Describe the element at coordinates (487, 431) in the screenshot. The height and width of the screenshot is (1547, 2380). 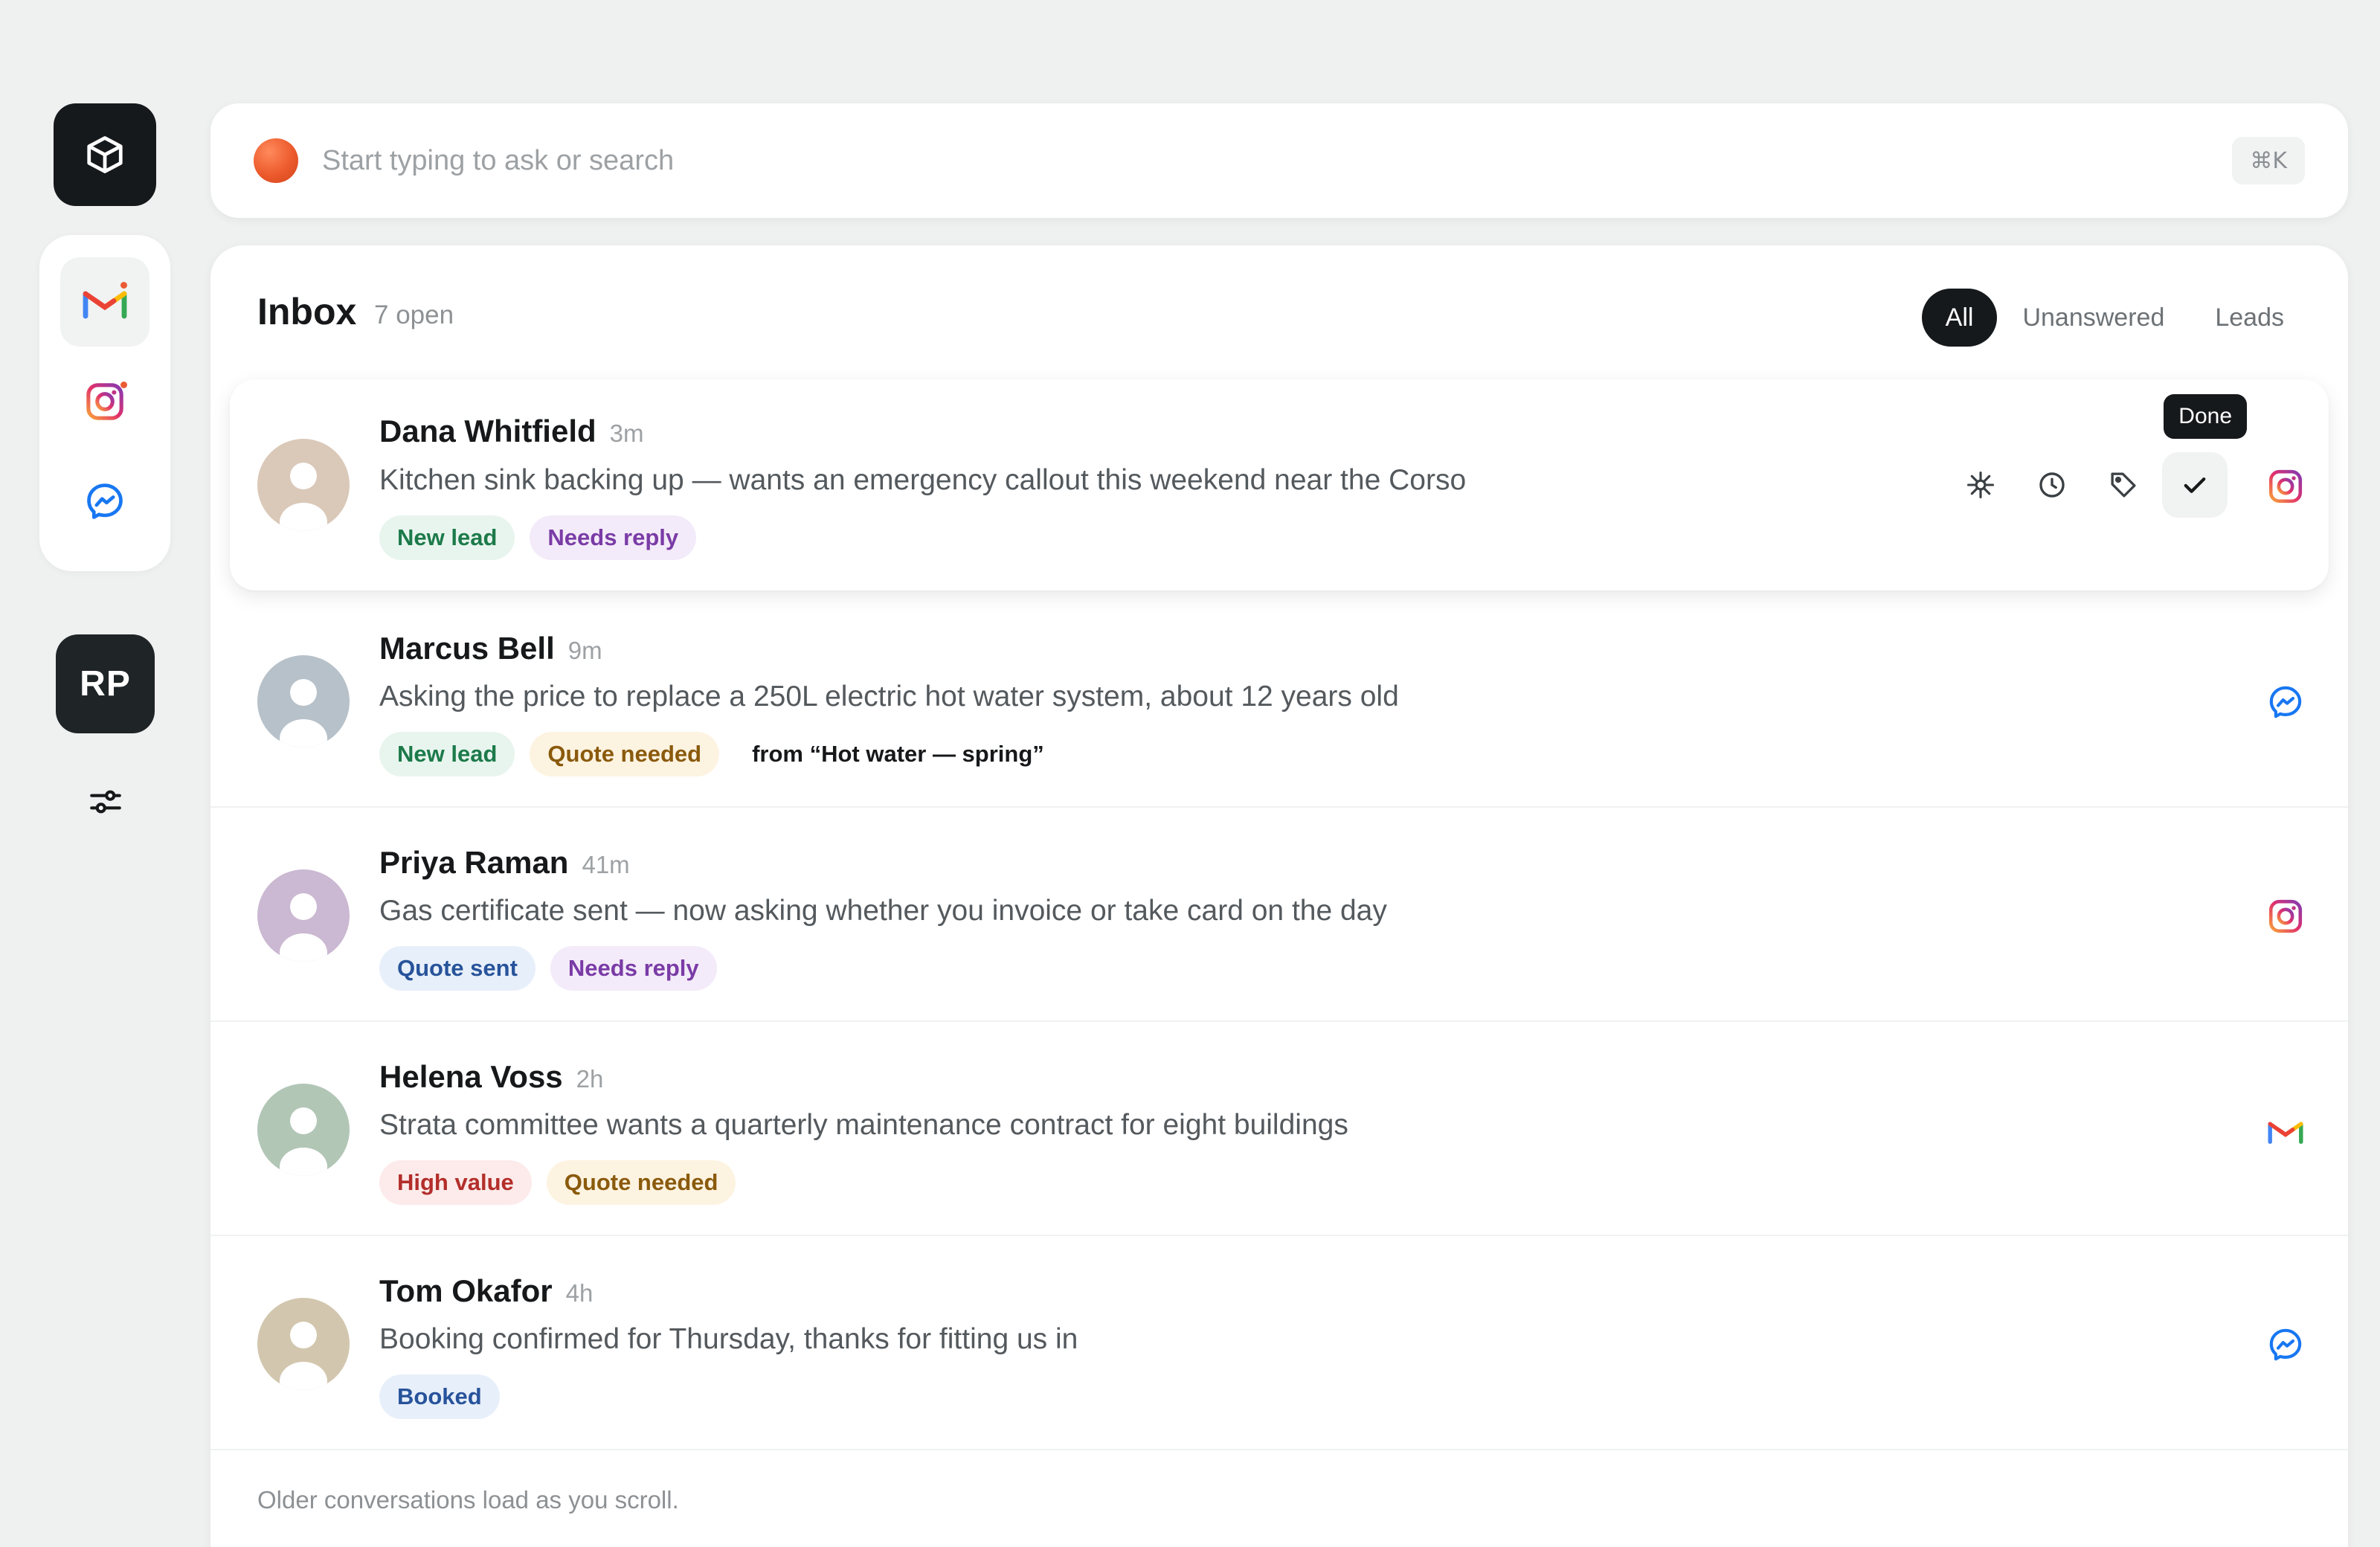
I see `contact-name: Dana Whitfield` at that location.